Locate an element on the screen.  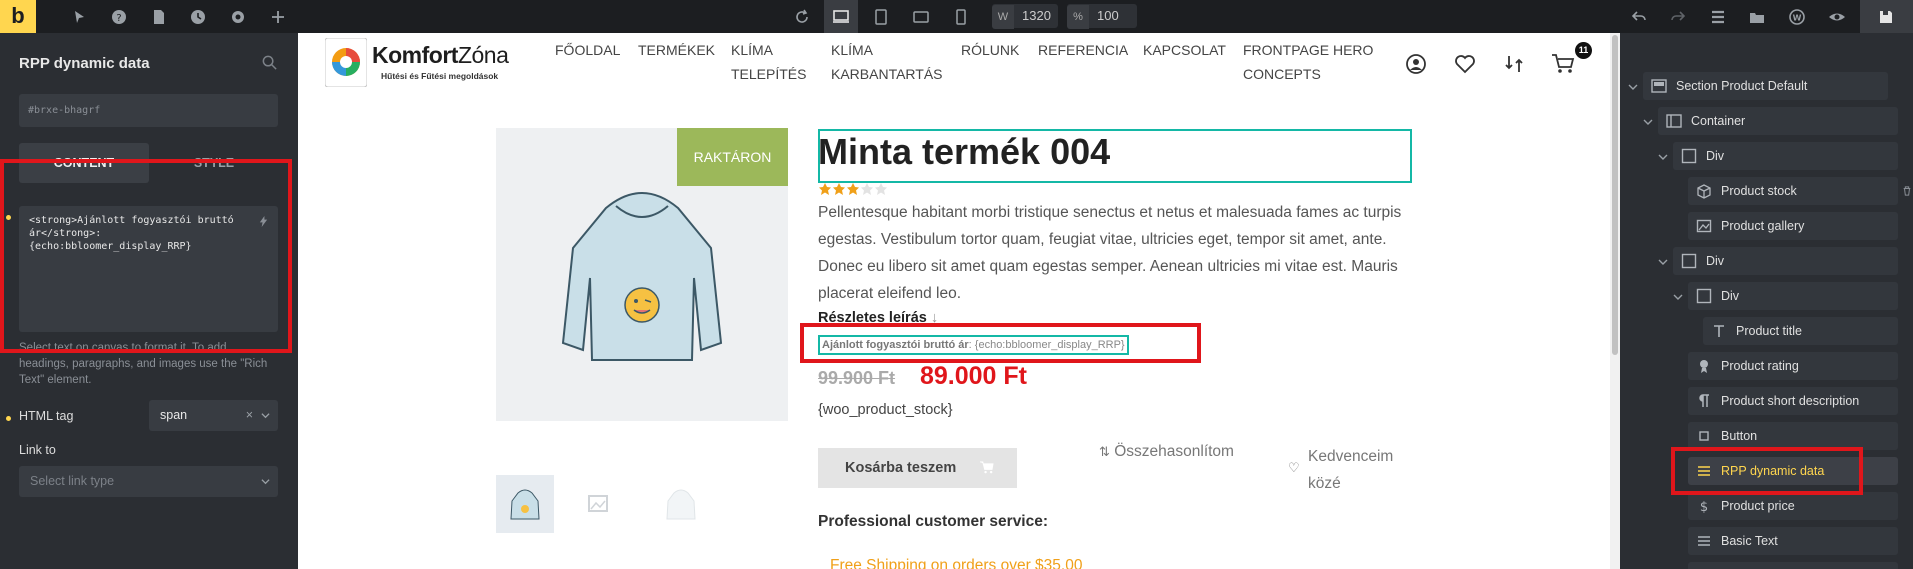
add-to-cart-button: Kosárba teszem is located at coordinates (917, 468).